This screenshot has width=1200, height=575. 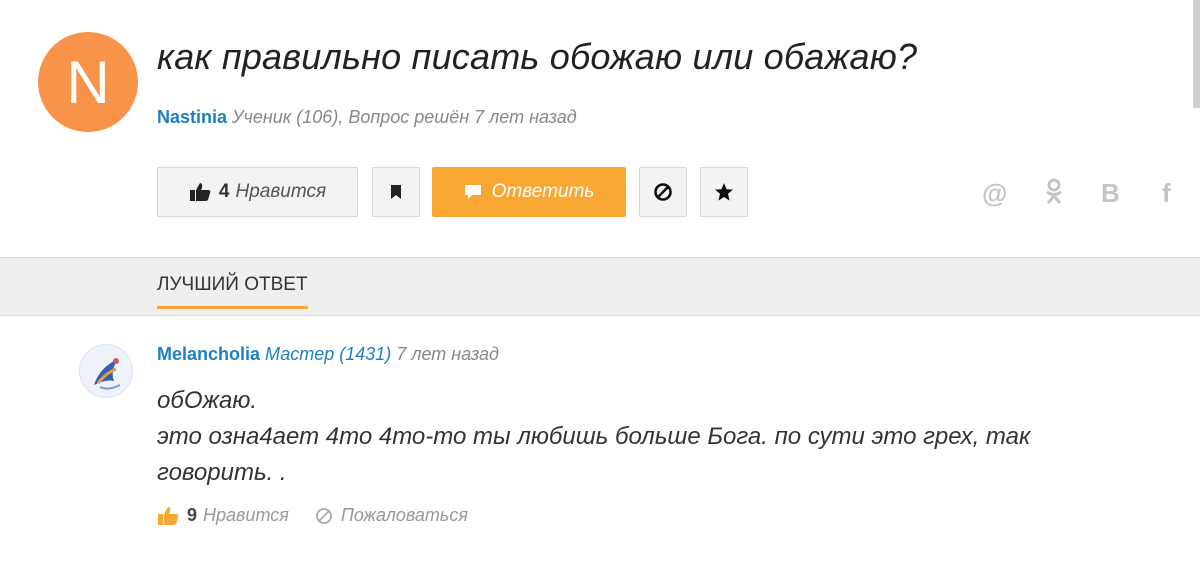 What do you see at coordinates (404, 117) in the screenshot?
I see `question-meta-text: Ученик (106), Вопрос решён 7 лет назад` at bounding box center [404, 117].